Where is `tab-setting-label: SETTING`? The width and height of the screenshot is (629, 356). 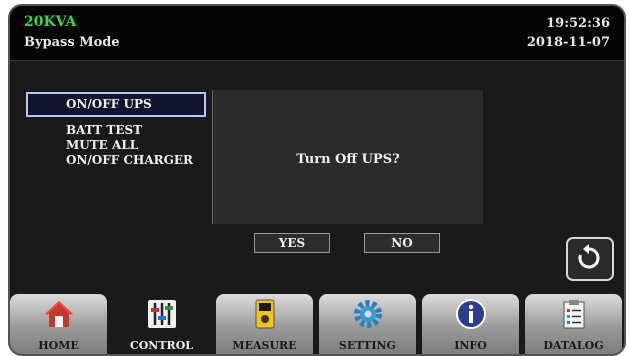 tab-setting-label: SETTING is located at coordinates (367, 345).